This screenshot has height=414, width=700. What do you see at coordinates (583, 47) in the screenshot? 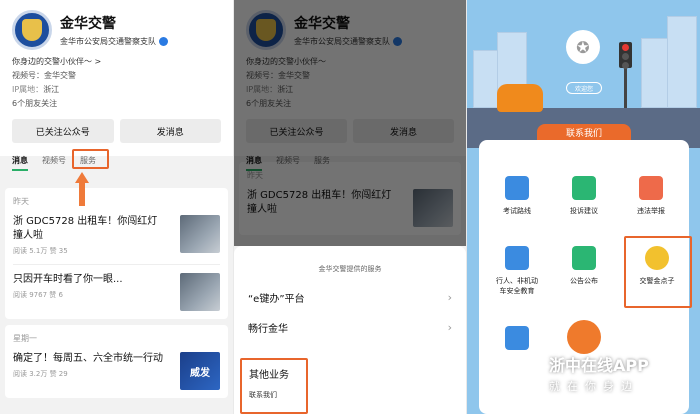
I see `medal-icon: ✪` at bounding box center [583, 47].